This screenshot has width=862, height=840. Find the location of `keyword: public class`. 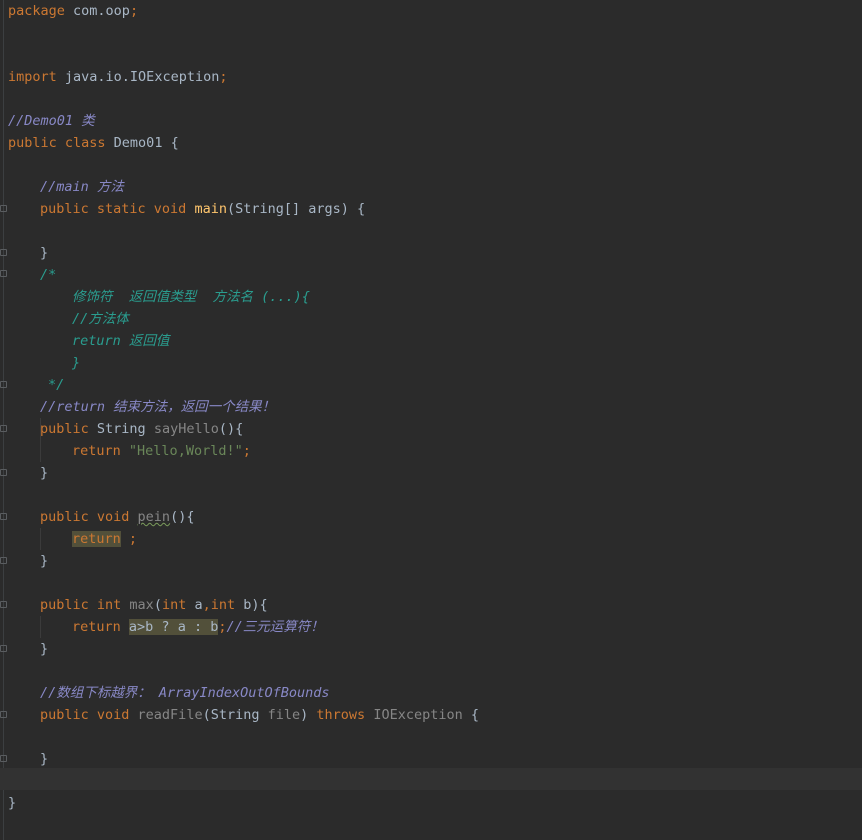

keyword: public class is located at coordinates (57, 143).